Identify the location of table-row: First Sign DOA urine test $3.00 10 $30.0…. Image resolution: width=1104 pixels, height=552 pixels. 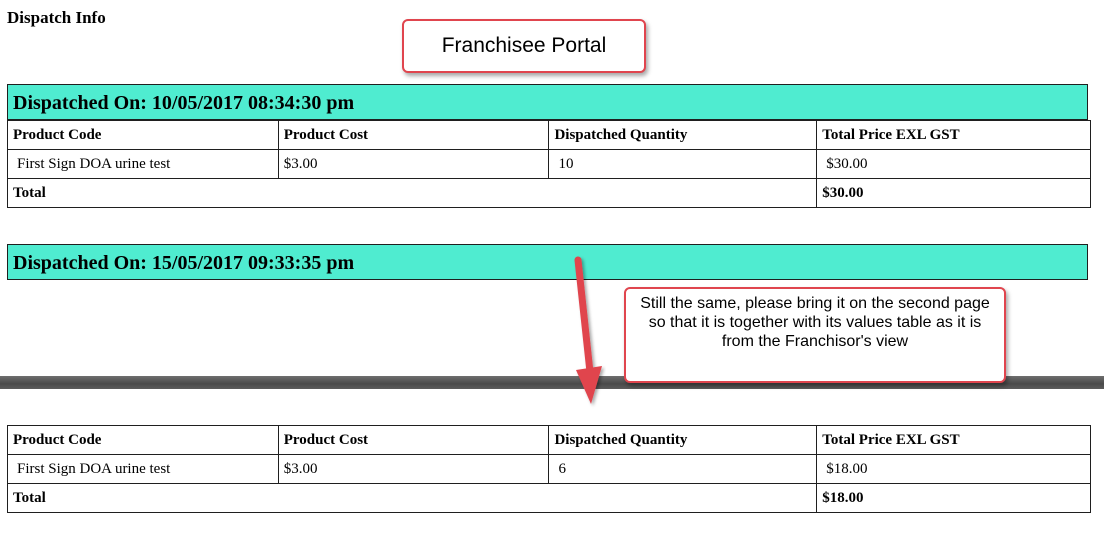
(549, 164).